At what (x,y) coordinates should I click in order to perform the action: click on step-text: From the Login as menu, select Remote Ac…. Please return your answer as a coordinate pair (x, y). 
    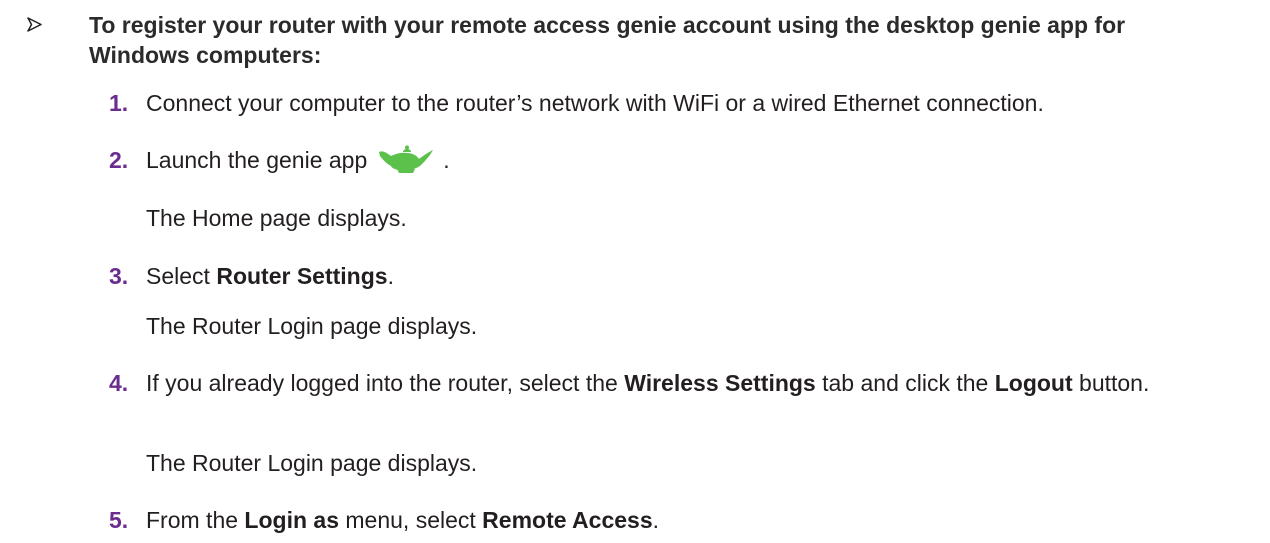
    Looking at the image, I should click on (403, 520).